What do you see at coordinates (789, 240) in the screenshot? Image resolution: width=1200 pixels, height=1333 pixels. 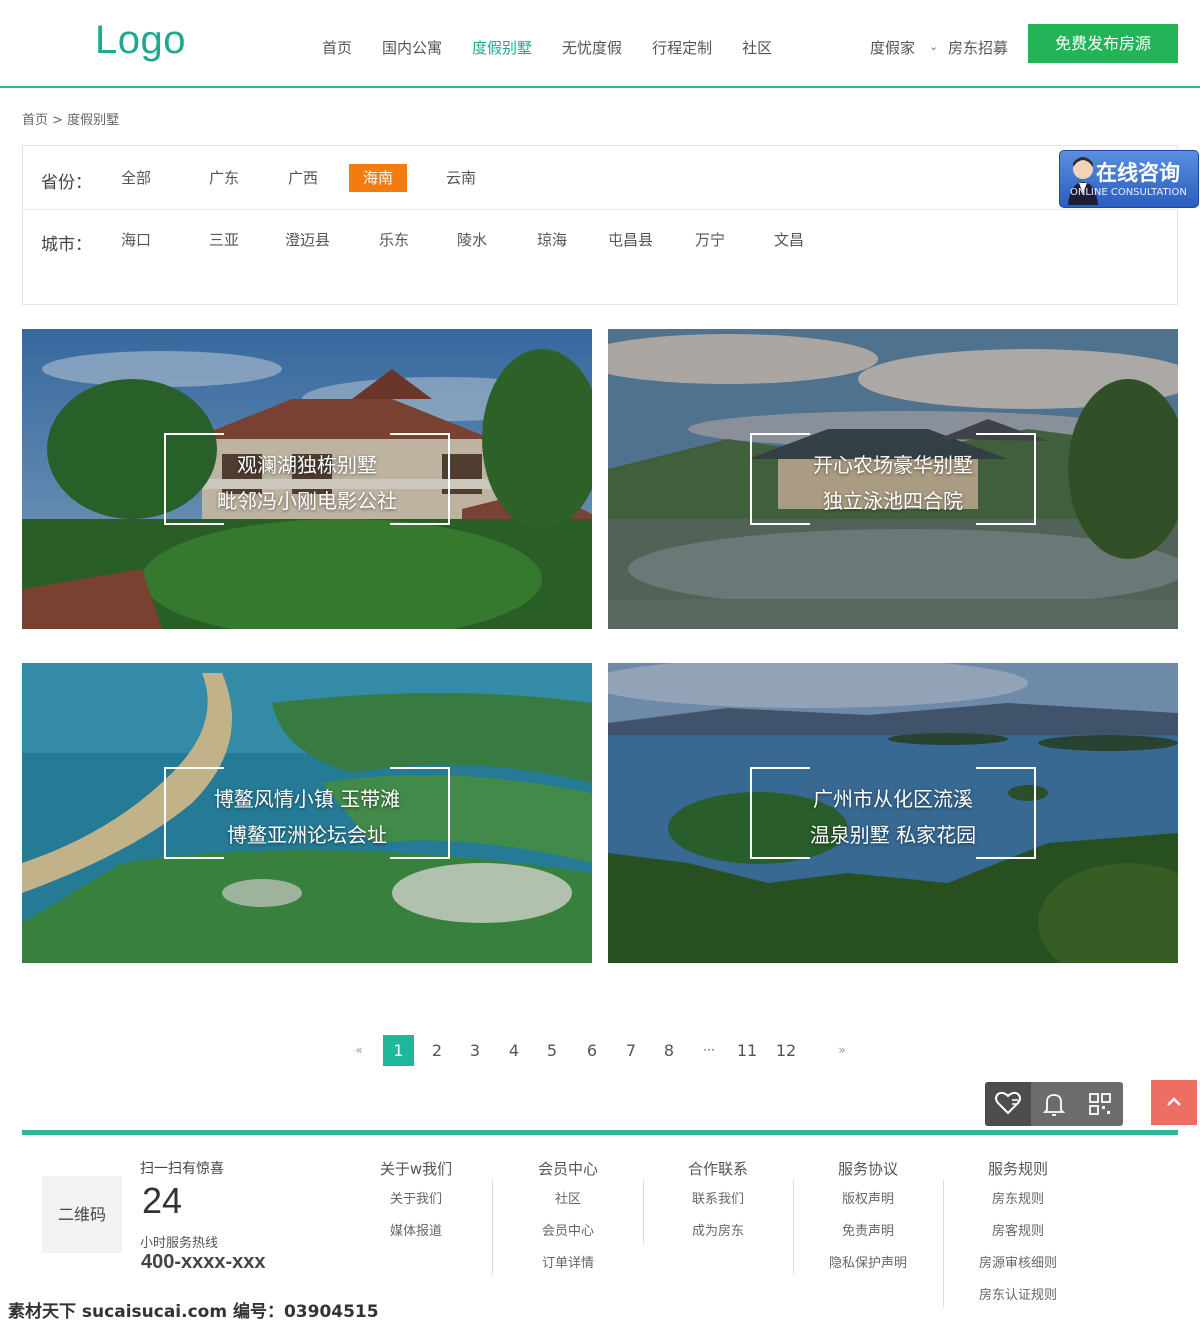 I see `city-option: 文昌` at bounding box center [789, 240].